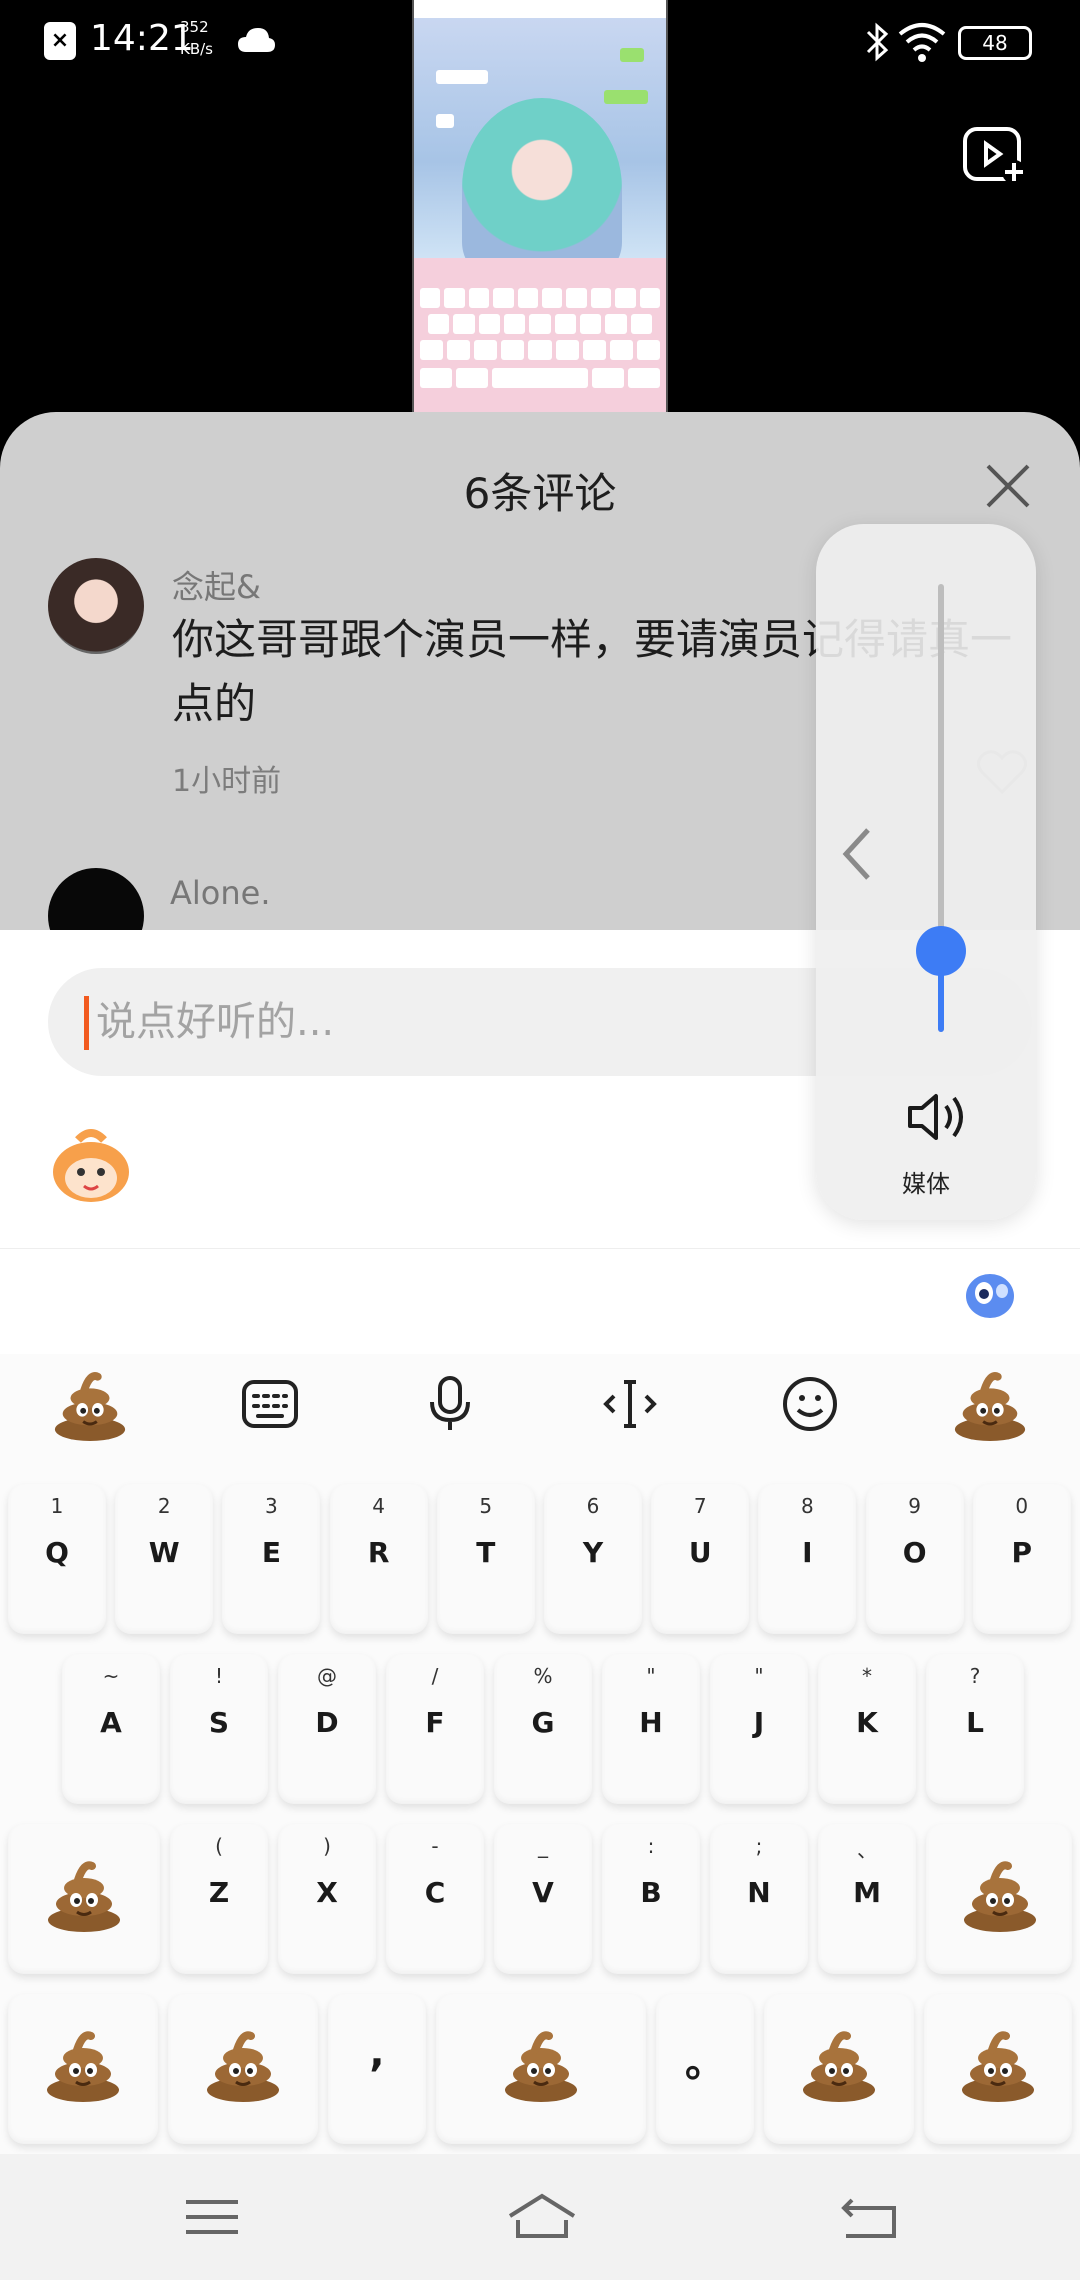  I want to click on language-key, so click(839, 2069).